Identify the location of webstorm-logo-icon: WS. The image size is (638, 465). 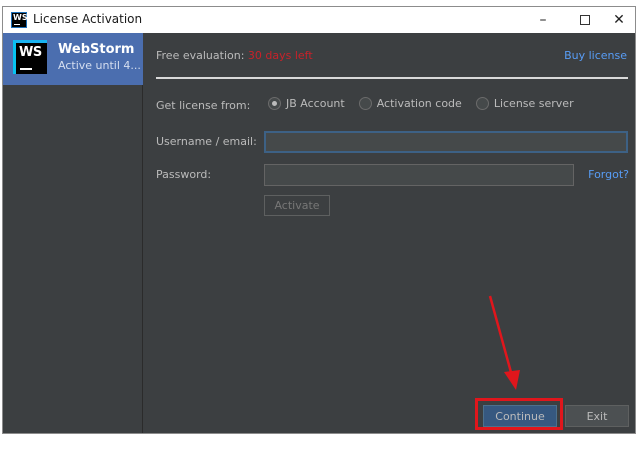
(30, 57).